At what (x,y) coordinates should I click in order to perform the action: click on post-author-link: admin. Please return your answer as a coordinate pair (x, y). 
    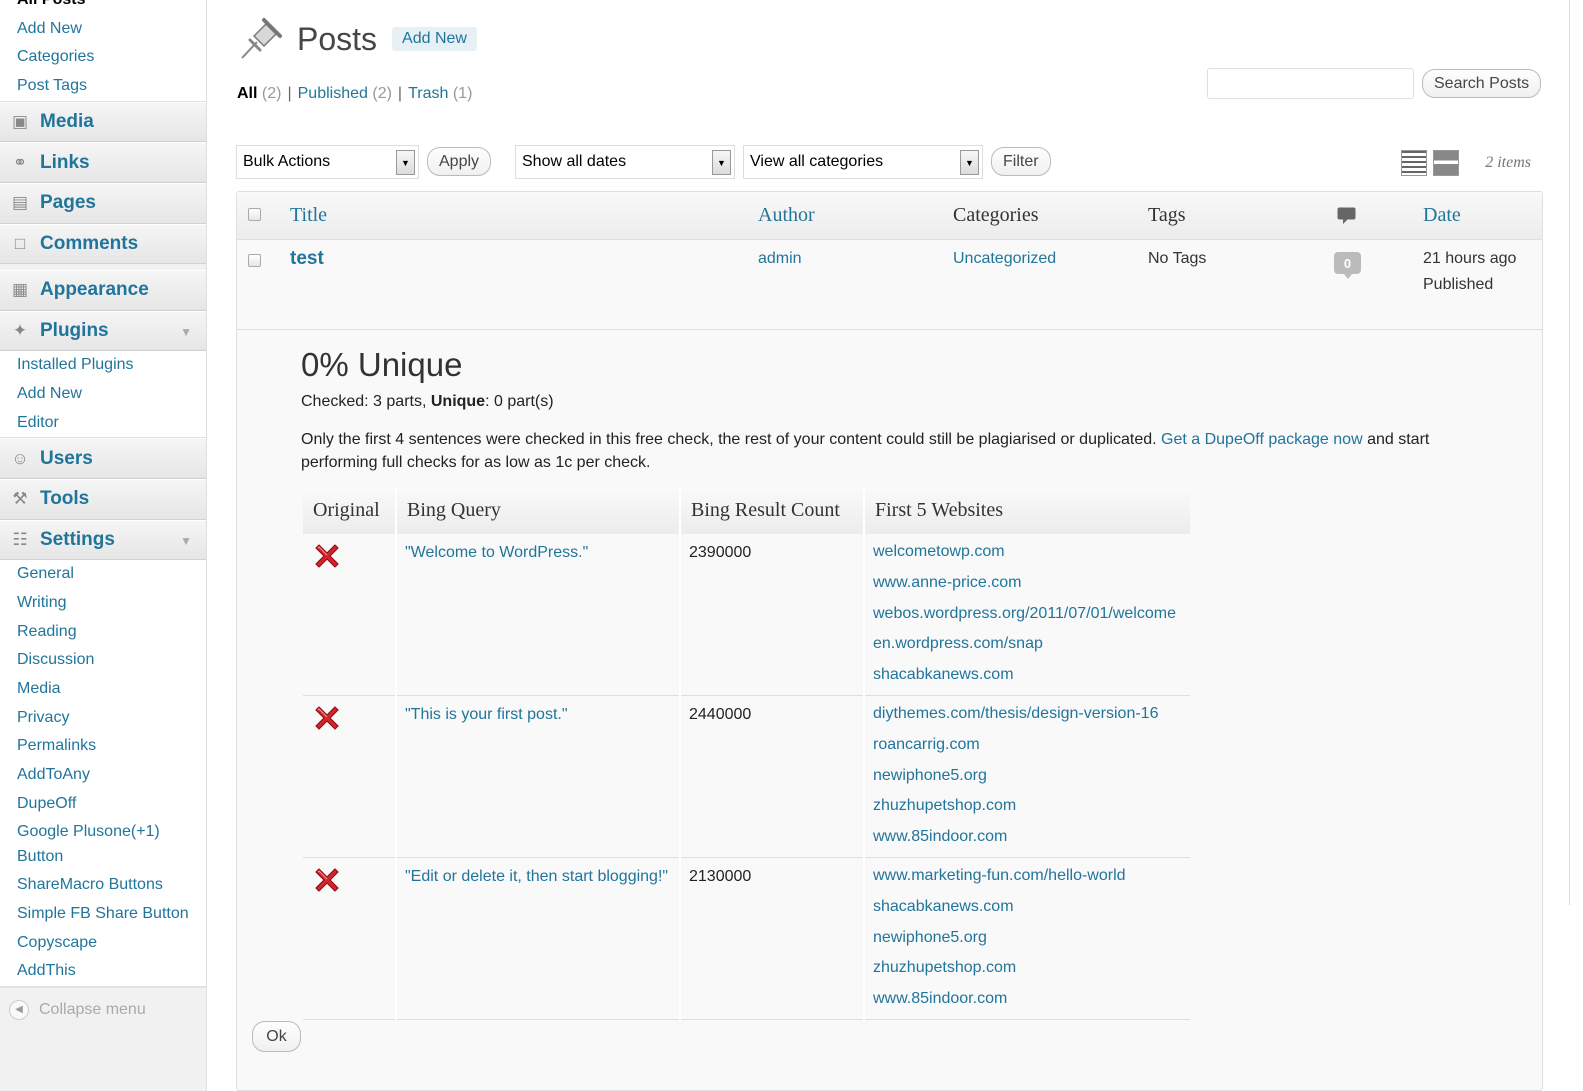
    Looking at the image, I should click on (780, 259).